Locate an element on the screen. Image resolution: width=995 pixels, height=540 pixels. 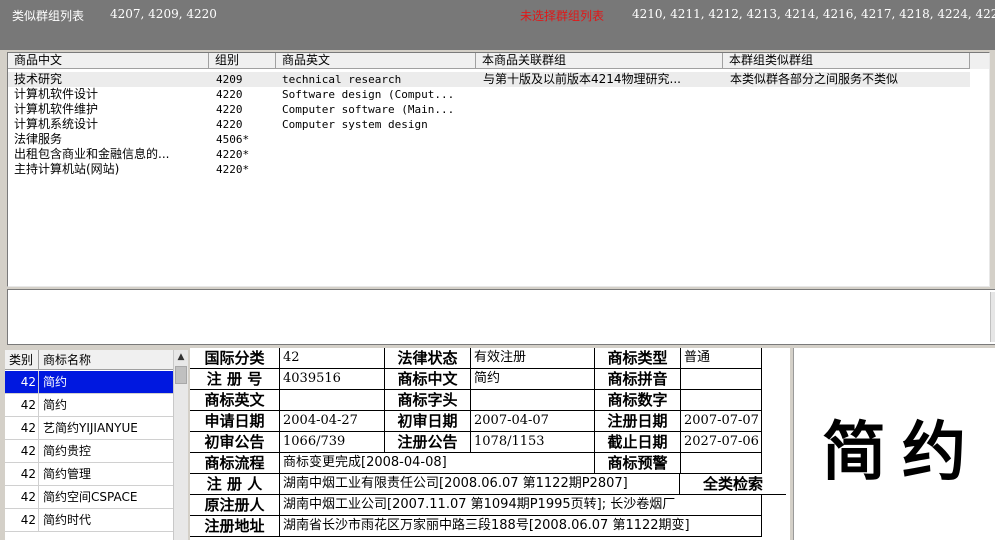
label-reg-no: 注 册 号 is located at coordinates (235, 379).